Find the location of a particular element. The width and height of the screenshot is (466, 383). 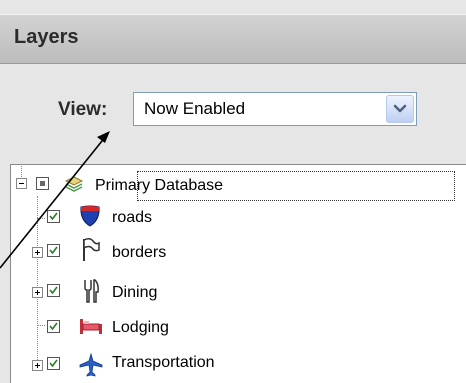

flag-icon is located at coordinates (91, 249).